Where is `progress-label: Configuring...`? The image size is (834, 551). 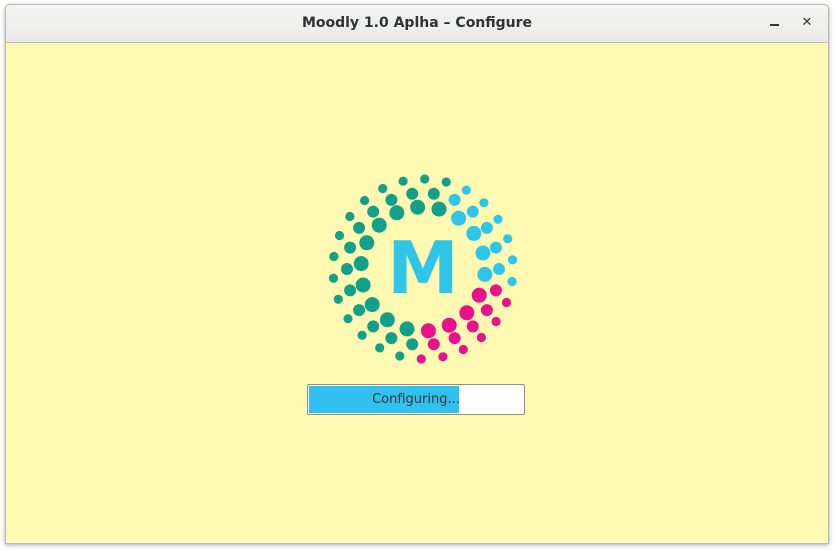
progress-label: Configuring... is located at coordinates (416, 399).